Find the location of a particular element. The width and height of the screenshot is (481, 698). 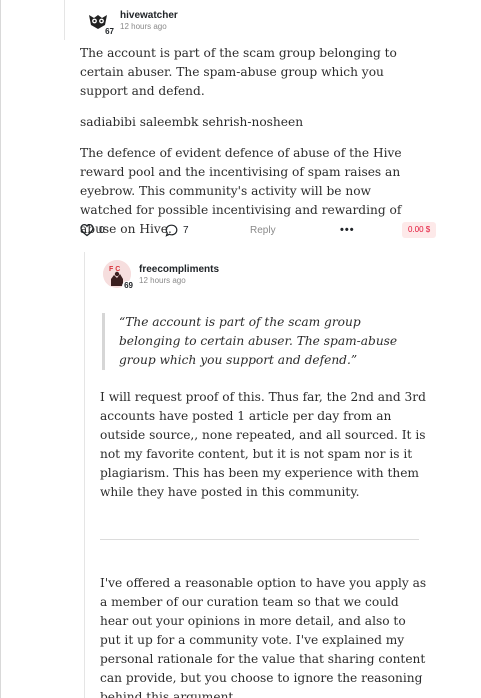

ellipsis-icon: ••• is located at coordinates (347, 230).